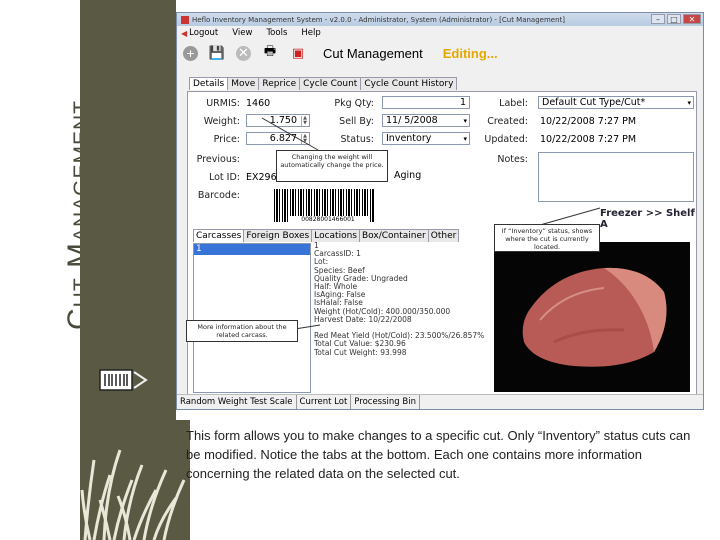  I want to click on print-icon: 🖶, so click(270, 53).